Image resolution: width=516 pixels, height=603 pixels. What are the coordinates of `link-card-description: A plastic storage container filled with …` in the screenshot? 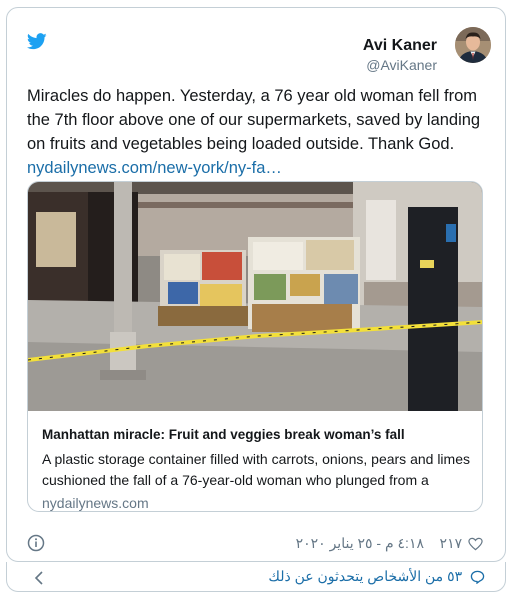 It's located at (256, 469).